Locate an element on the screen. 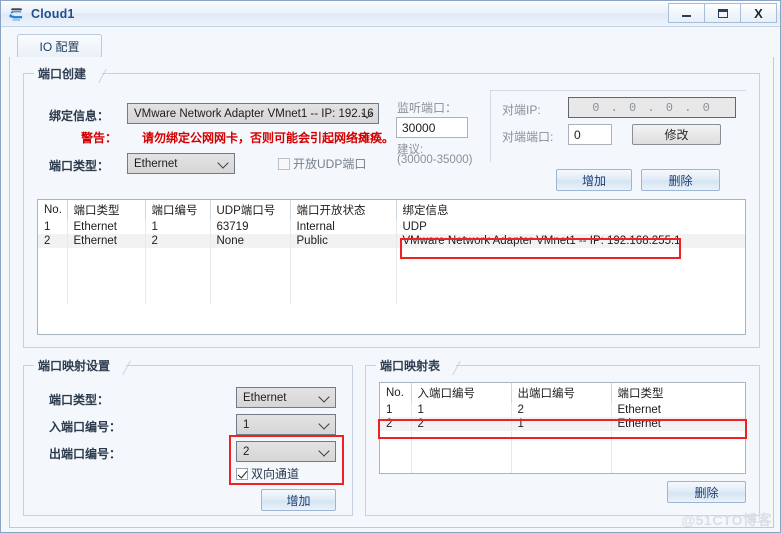 This screenshot has height=533, width=781. delete-mapping-button: 删除 is located at coordinates (706, 492).